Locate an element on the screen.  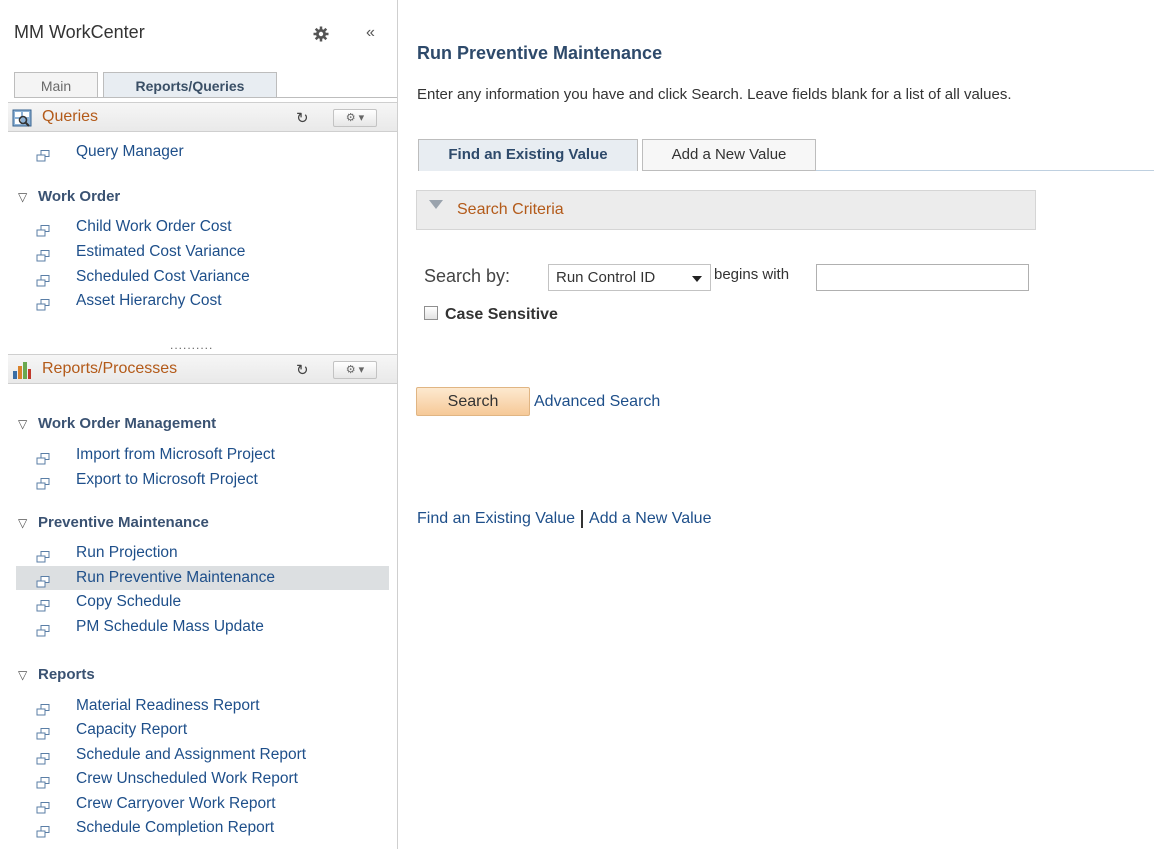
queries-icon is located at coordinates (22, 118).